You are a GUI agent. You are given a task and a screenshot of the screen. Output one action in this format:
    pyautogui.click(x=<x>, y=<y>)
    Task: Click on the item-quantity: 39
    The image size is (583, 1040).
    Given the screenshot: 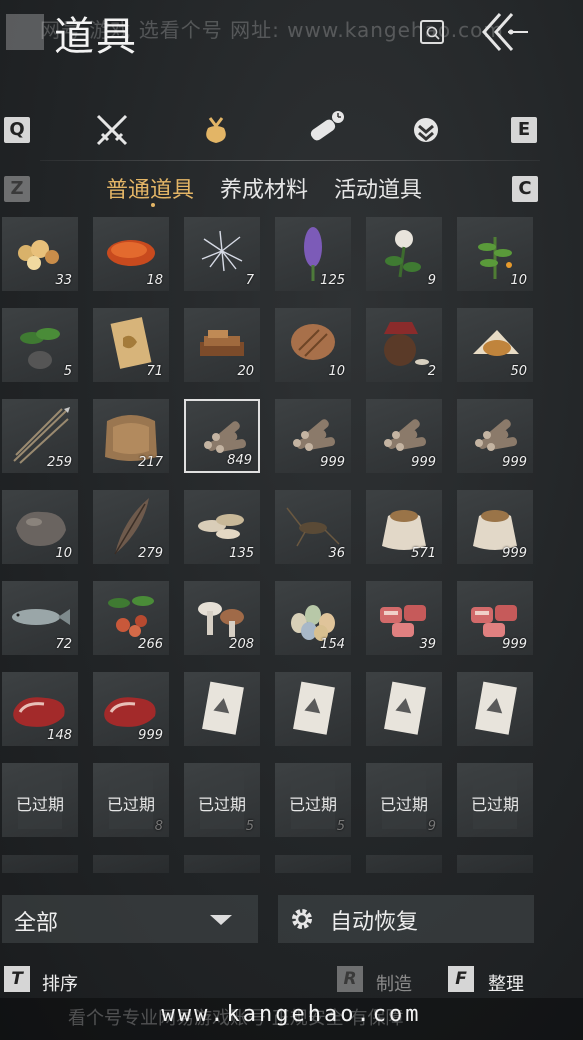 What is the action you would take?
    pyautogui.click(x=427, y=644)
    